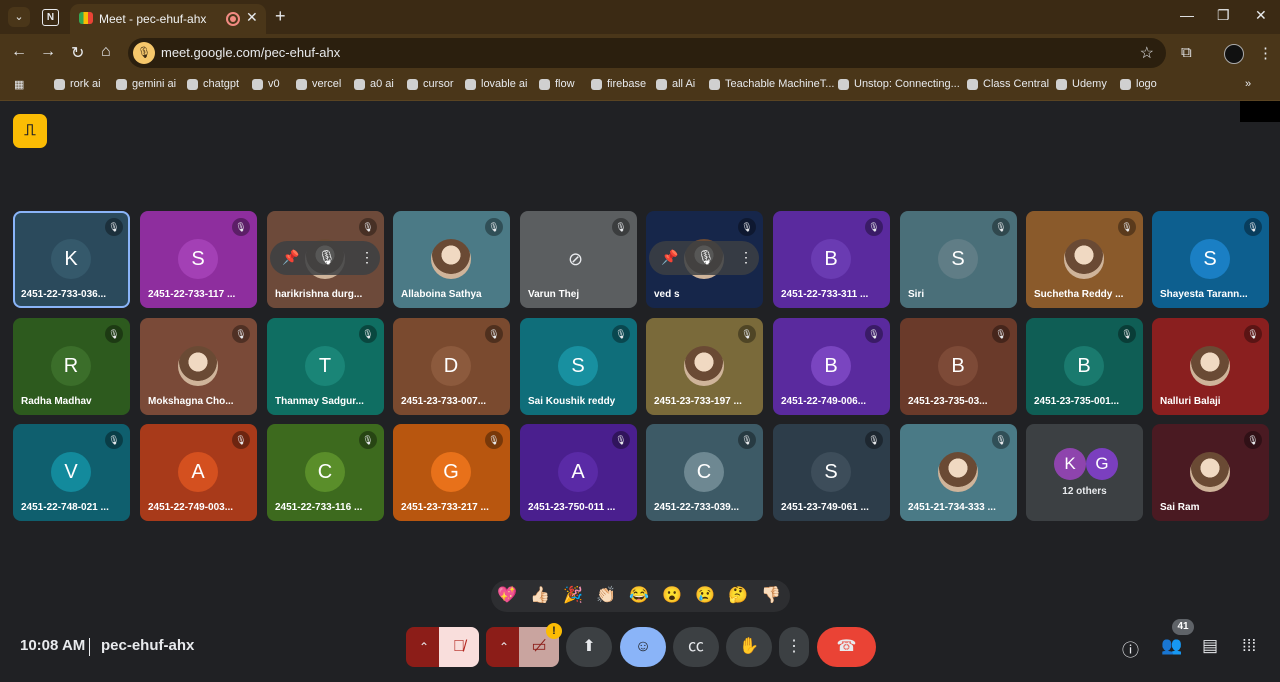 The height and width of the screenshot is (682, 1280). Describe the element at coordinates (252, 17) in the screenshot. I see `tab-close-icon: ✕` at that location.